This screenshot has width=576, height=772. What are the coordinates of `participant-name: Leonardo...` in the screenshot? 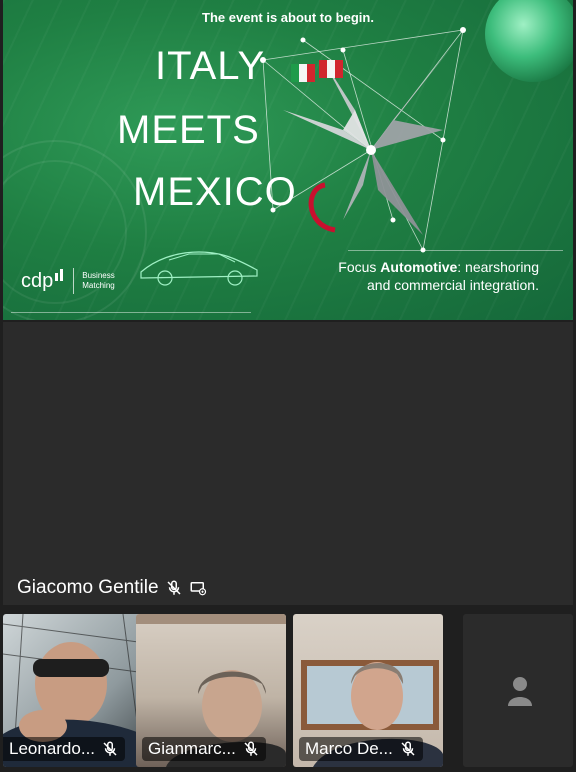 It's located at (52, 748).